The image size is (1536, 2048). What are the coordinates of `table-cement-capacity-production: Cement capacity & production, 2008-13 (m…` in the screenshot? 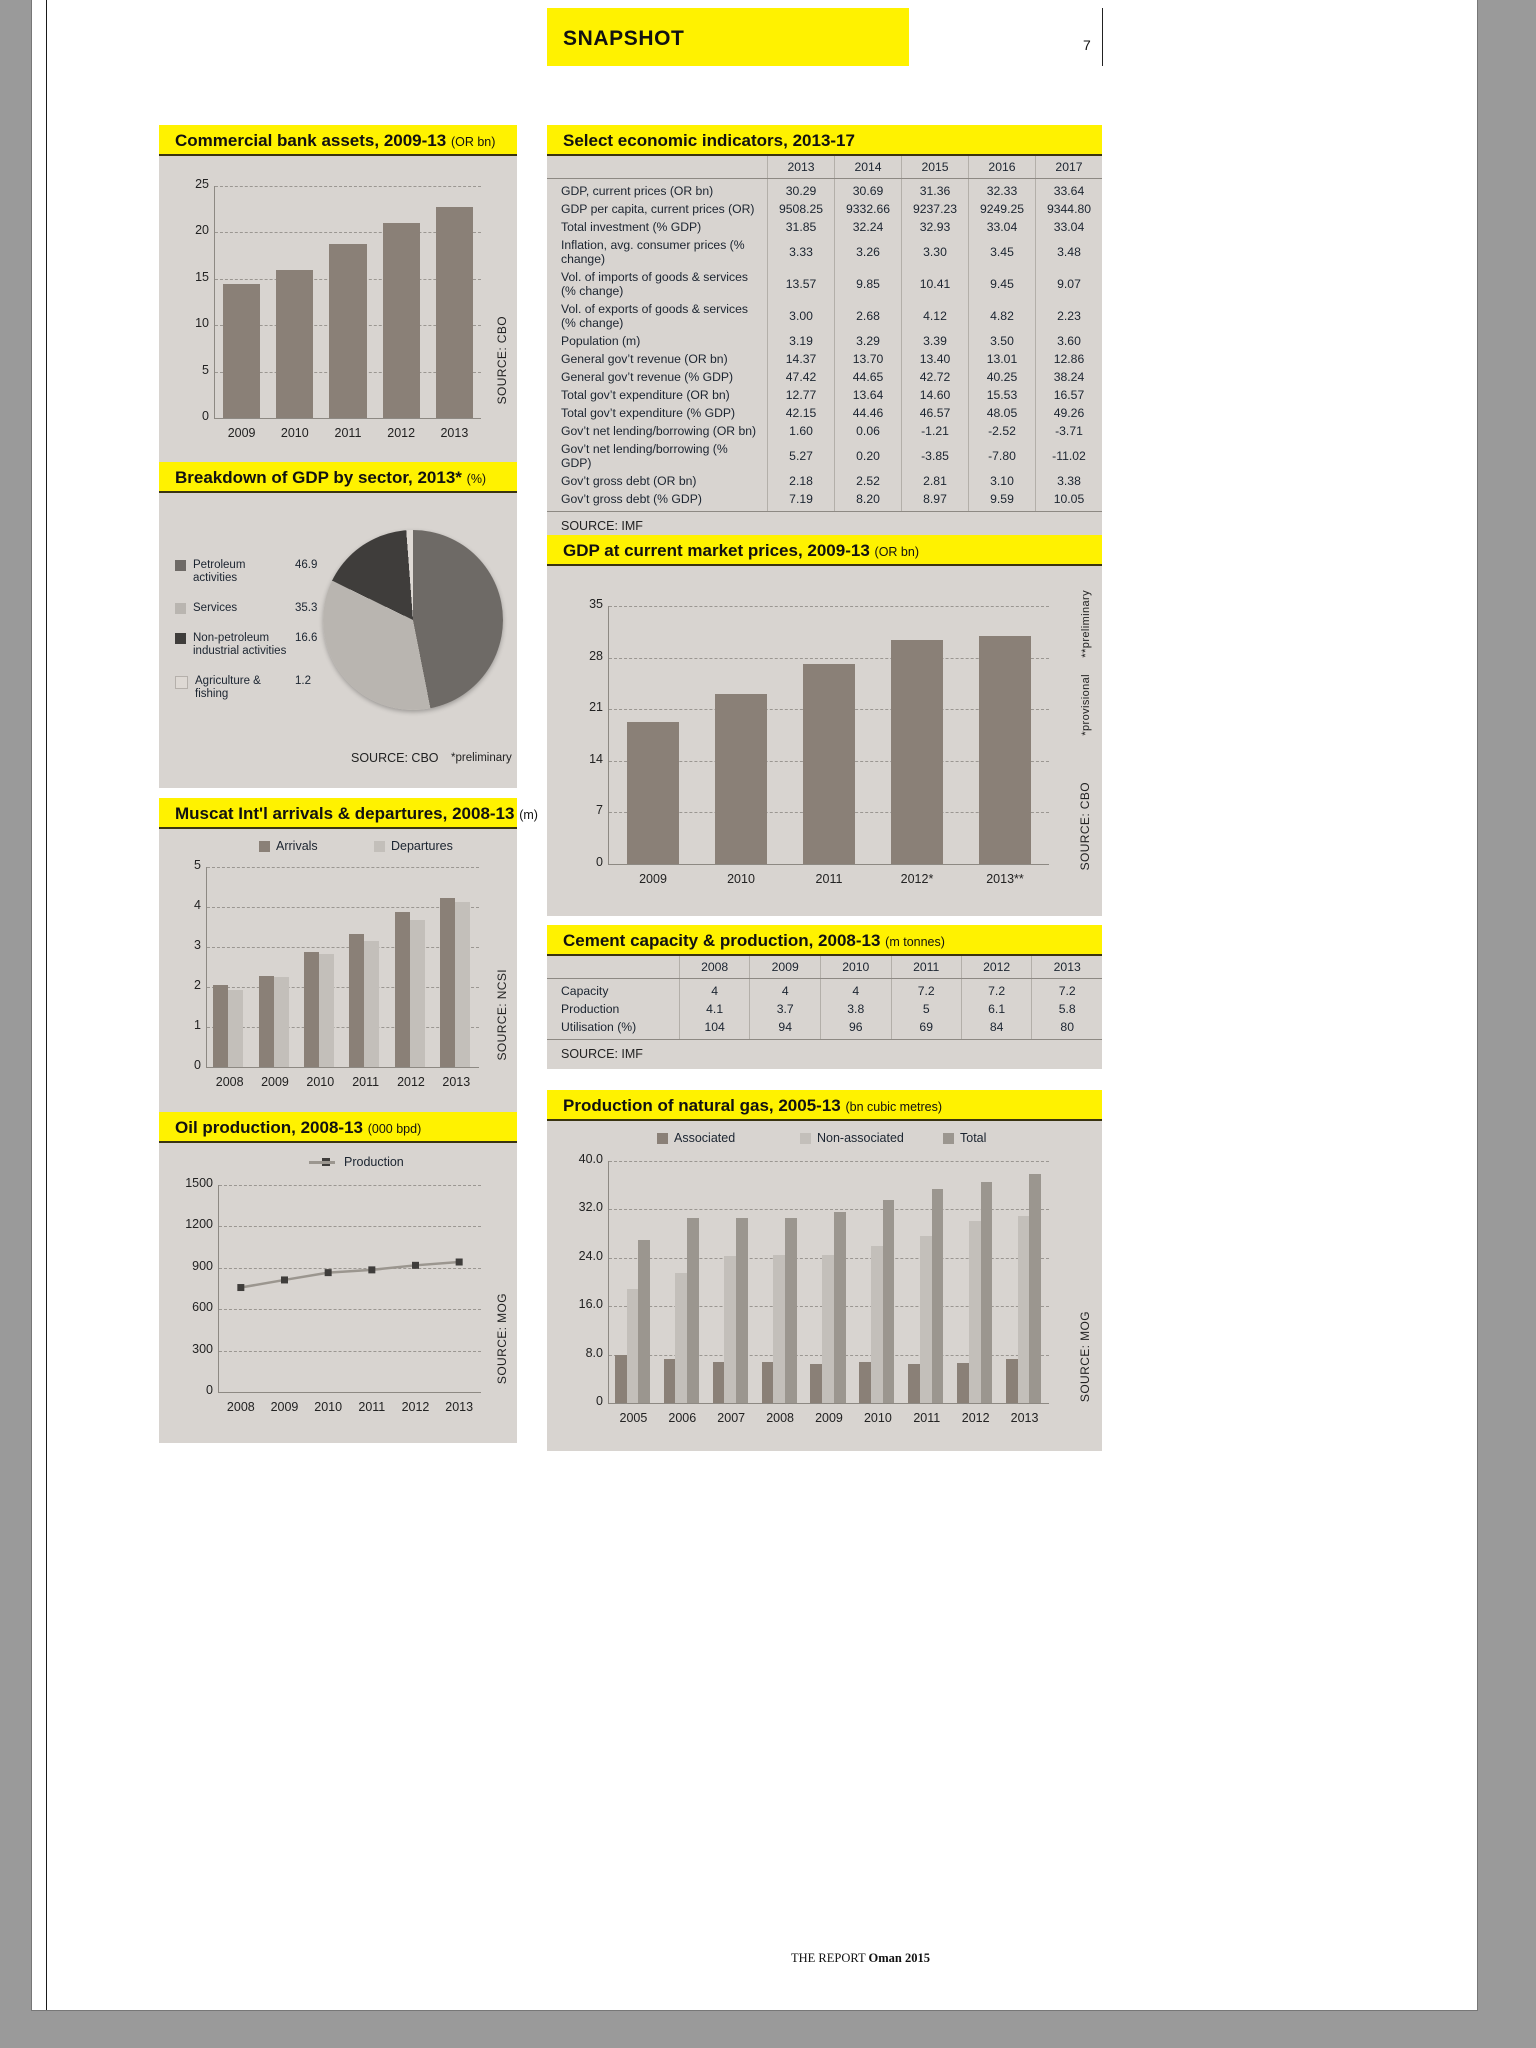 It's located at (824, 997).